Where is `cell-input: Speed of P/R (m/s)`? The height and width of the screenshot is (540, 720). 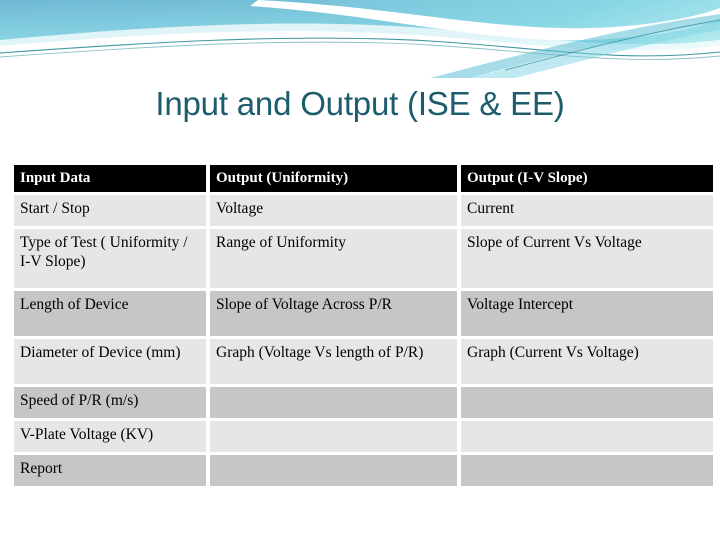
cell-input: Speed of P/R (m/s) is located at coordinates (110, 402).